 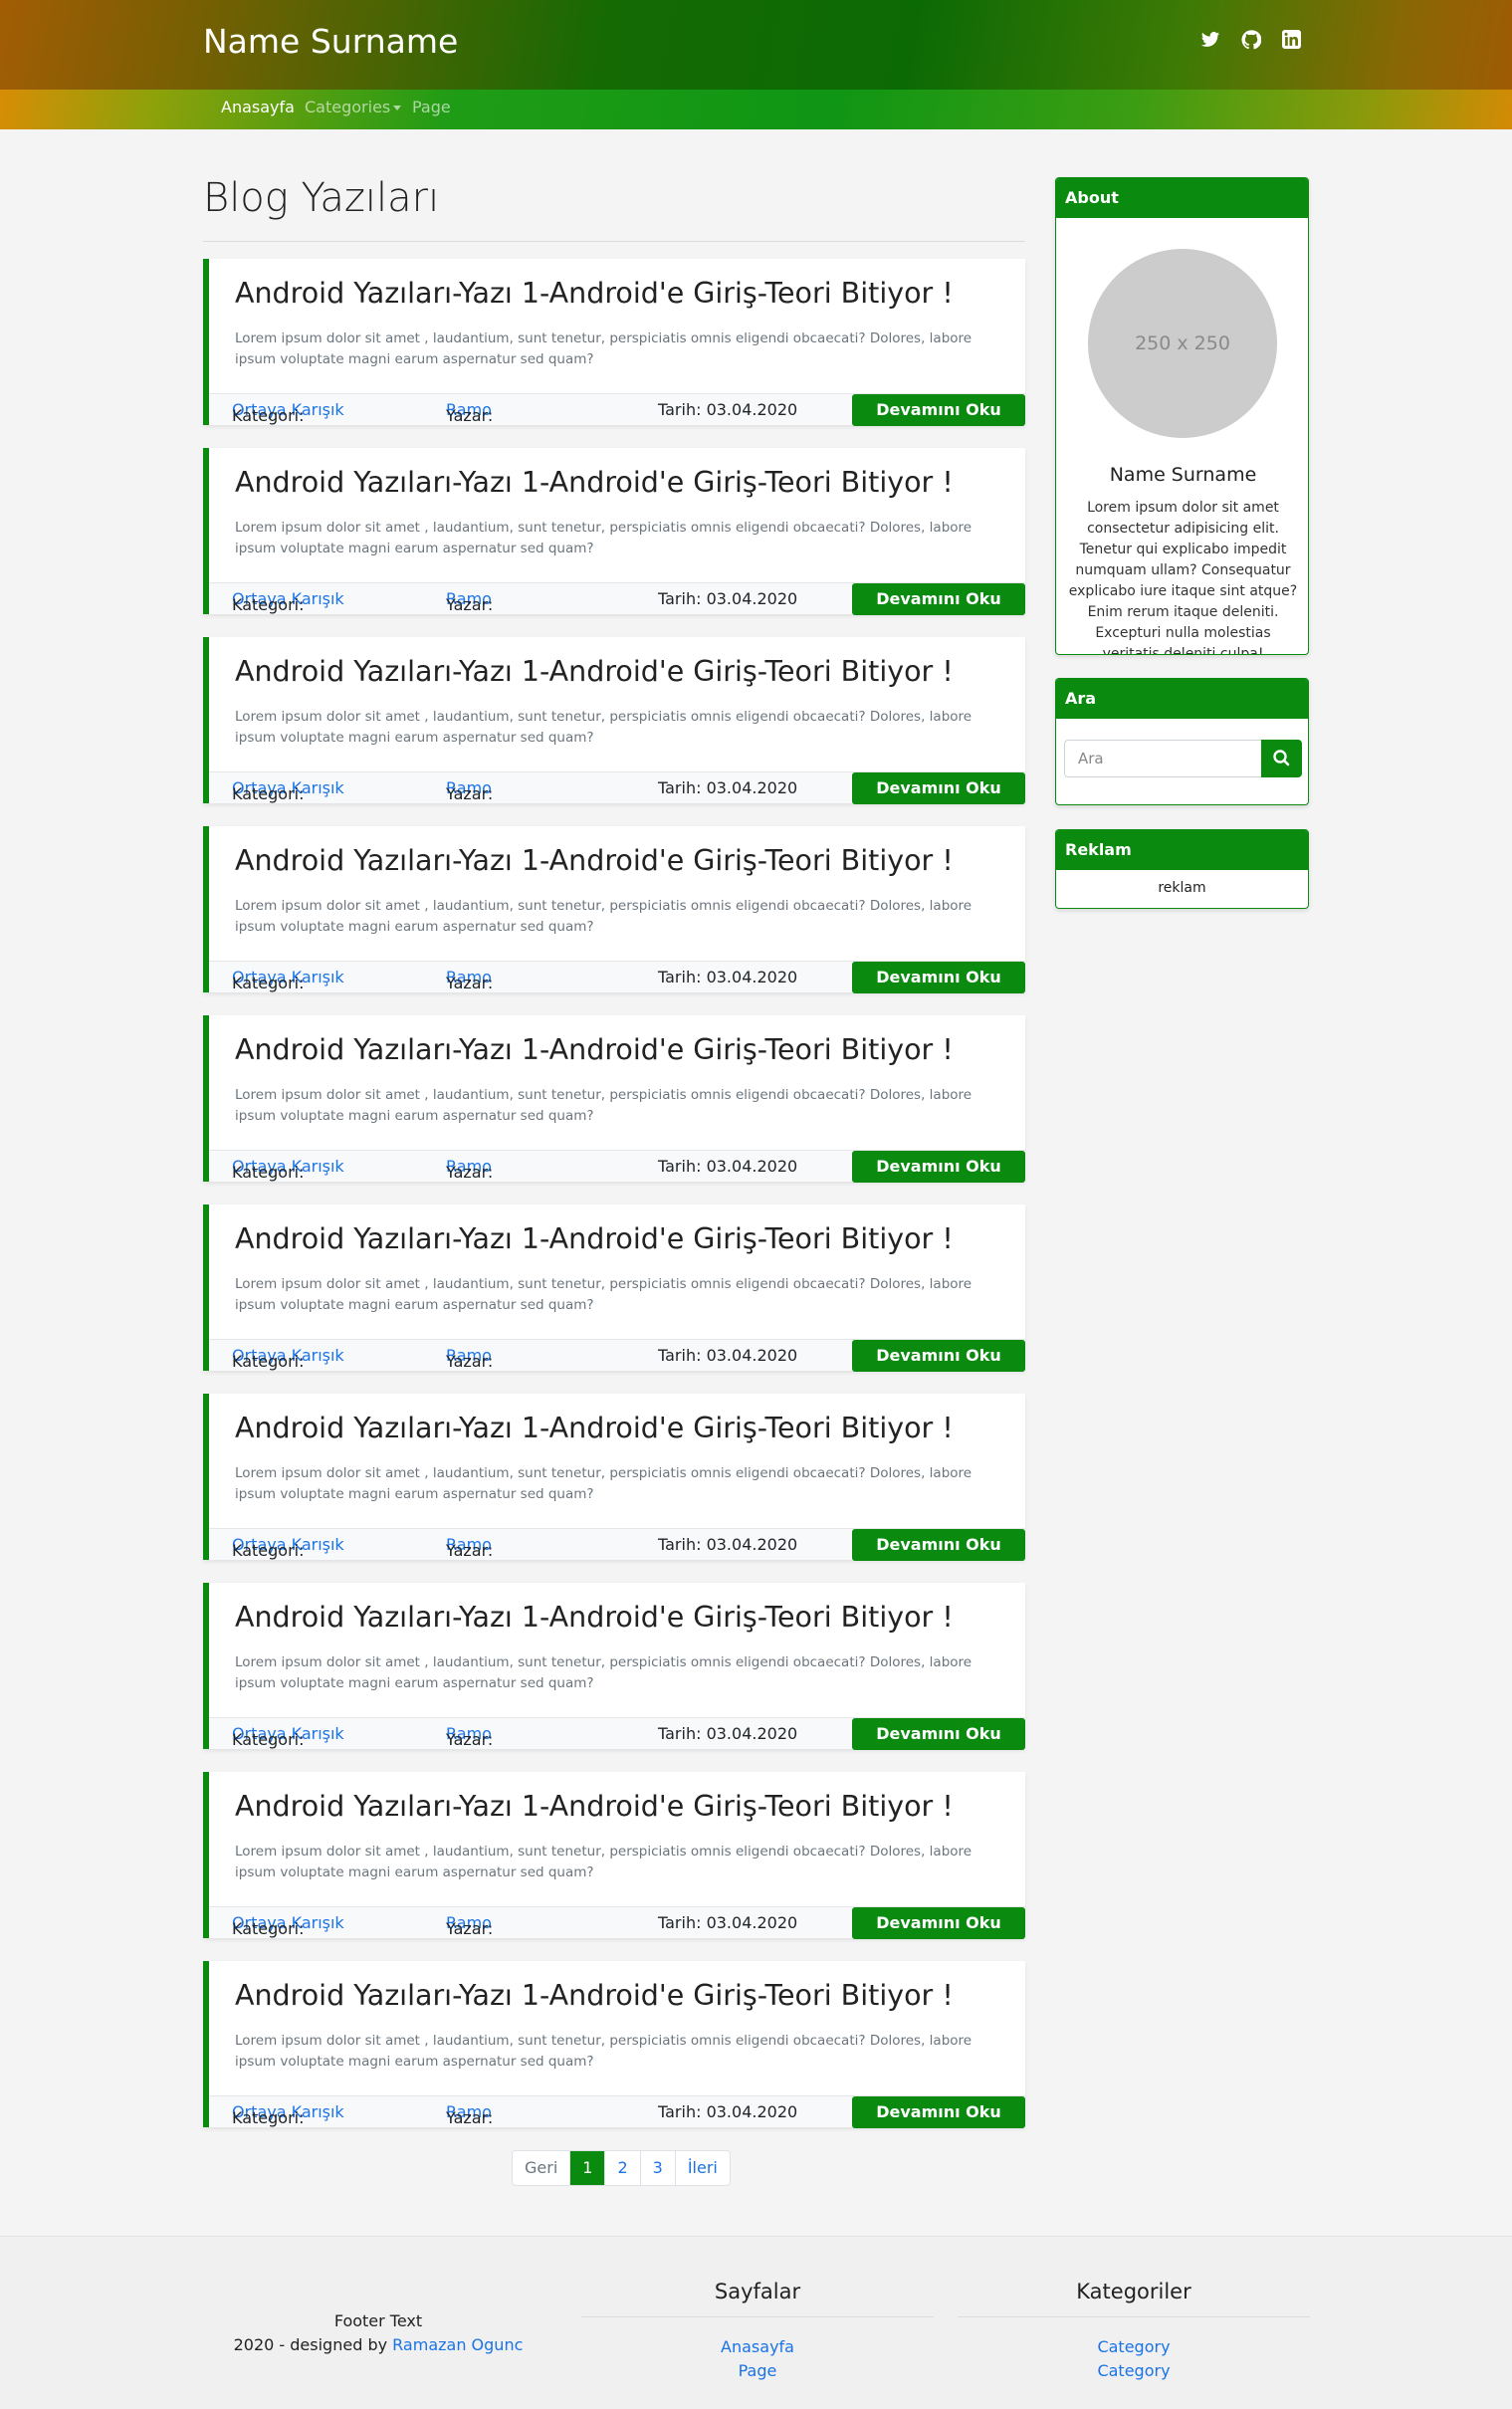 What do you see at coordinates (703, 2168) in the screenshot?
I see `pagination-next: İleri` at bounding box center [703, 2168].